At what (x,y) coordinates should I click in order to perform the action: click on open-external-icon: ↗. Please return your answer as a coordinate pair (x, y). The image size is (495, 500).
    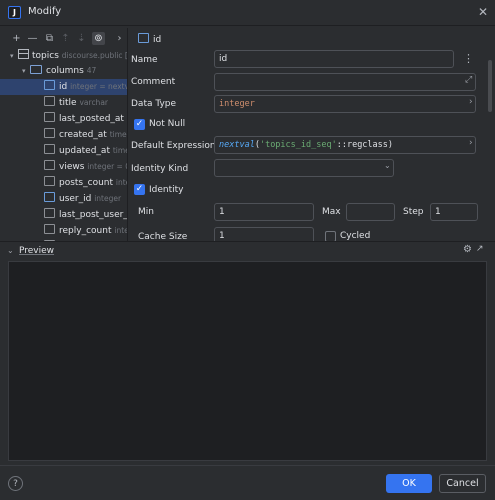
    Looking at the image, I should click on (480, 249).